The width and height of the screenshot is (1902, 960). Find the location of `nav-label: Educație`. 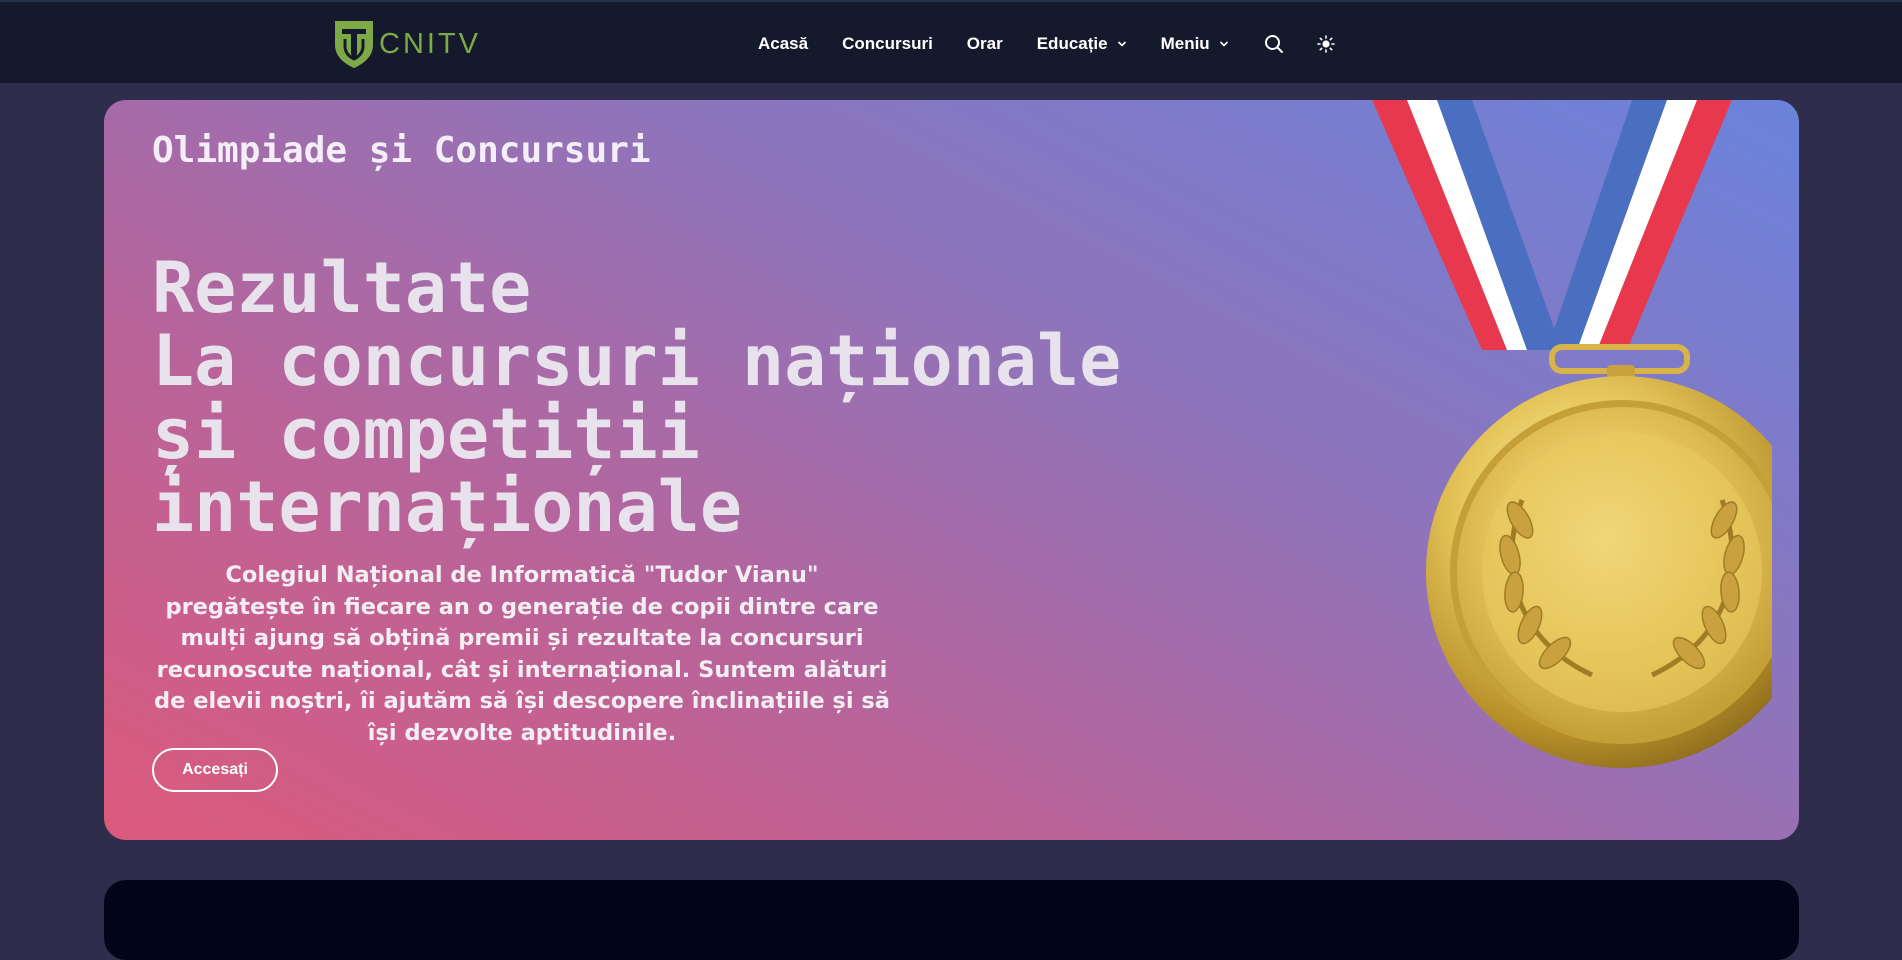

nav-label: Educație is located at coordinates (1072, 43).